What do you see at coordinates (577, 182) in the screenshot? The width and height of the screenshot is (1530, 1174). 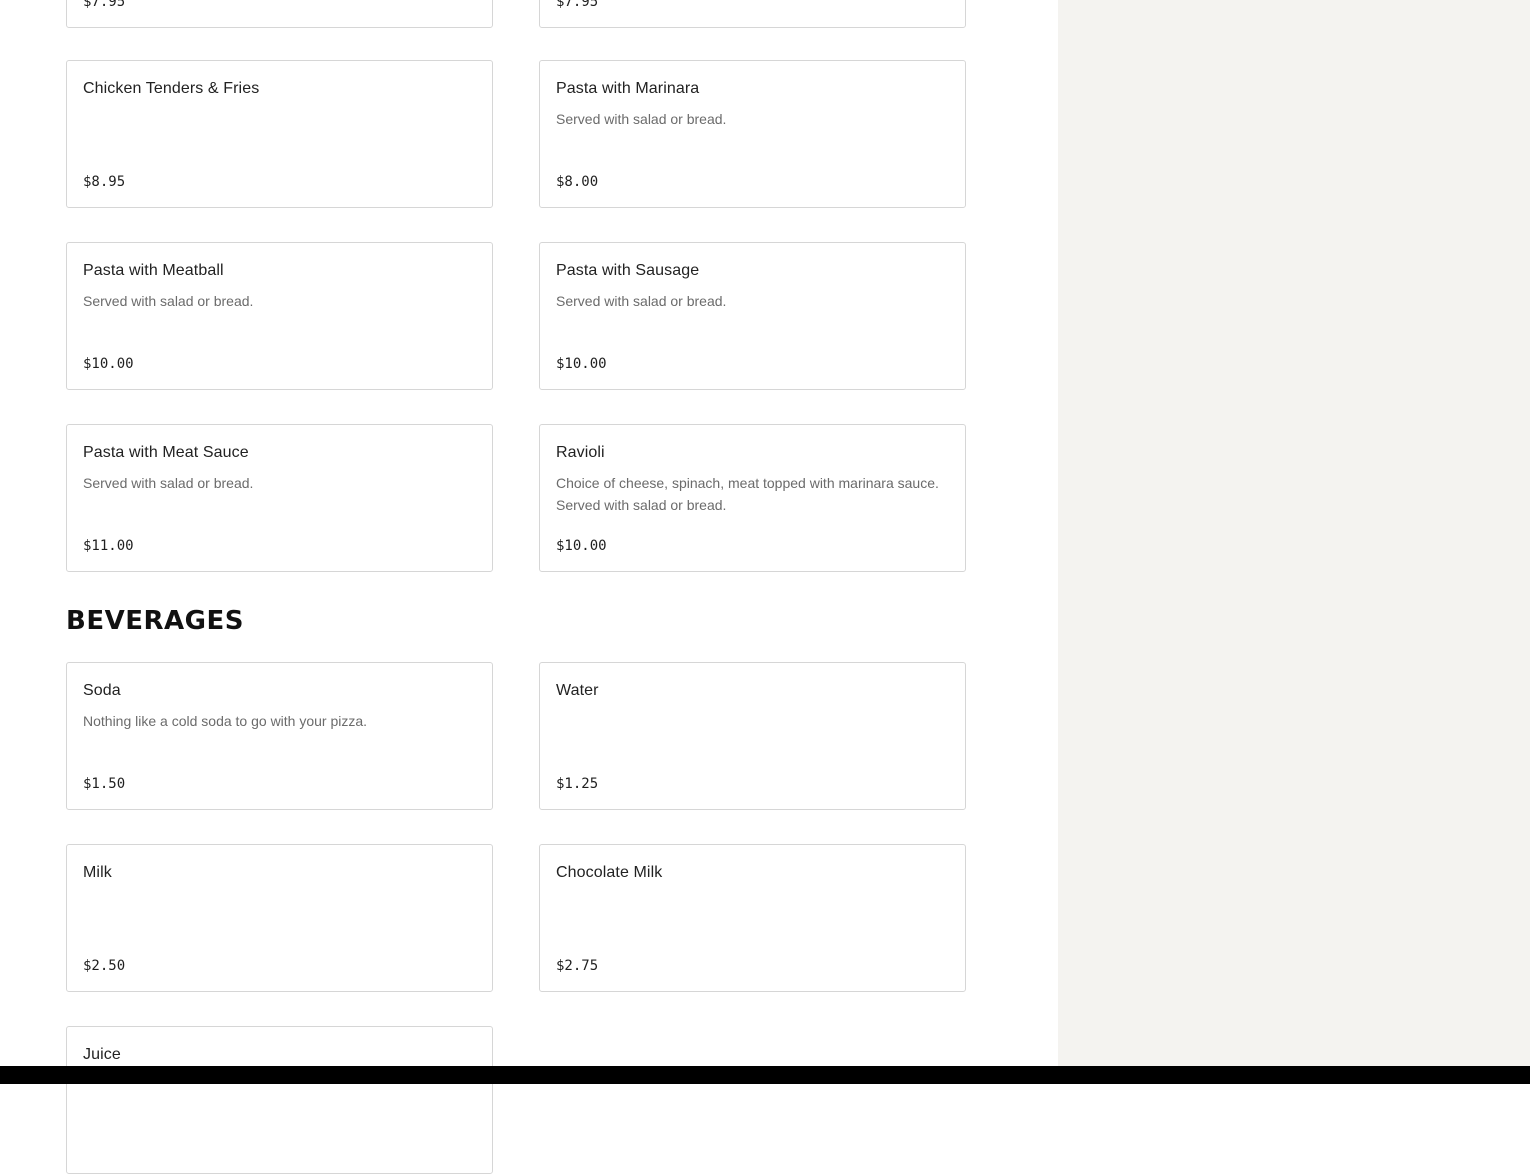 I see `item-price: $8.00` at bounding box center [577, 182].